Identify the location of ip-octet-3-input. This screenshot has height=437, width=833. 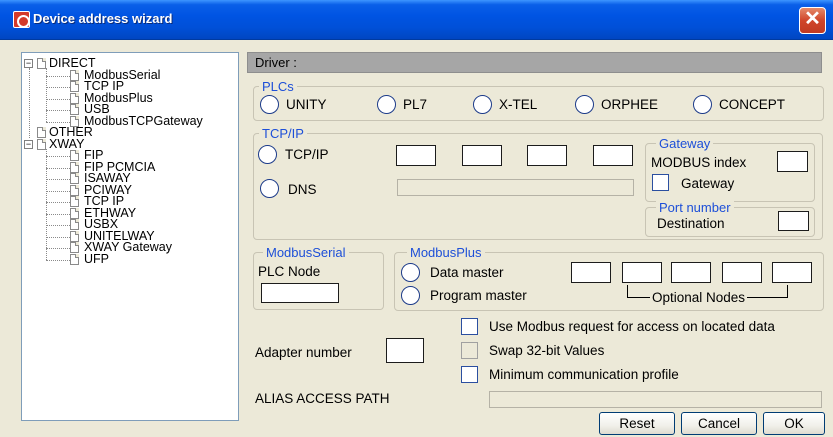
(547, 155).